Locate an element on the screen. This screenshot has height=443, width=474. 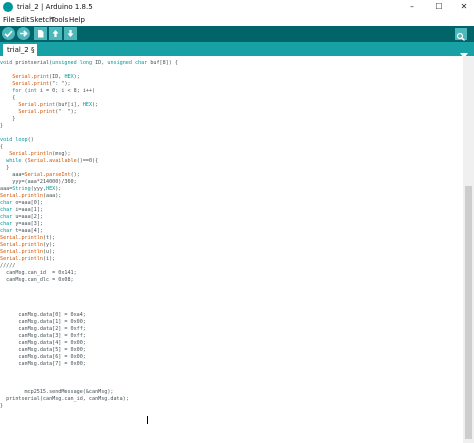
code-token: (" "); is located at coordinates (66, 112).